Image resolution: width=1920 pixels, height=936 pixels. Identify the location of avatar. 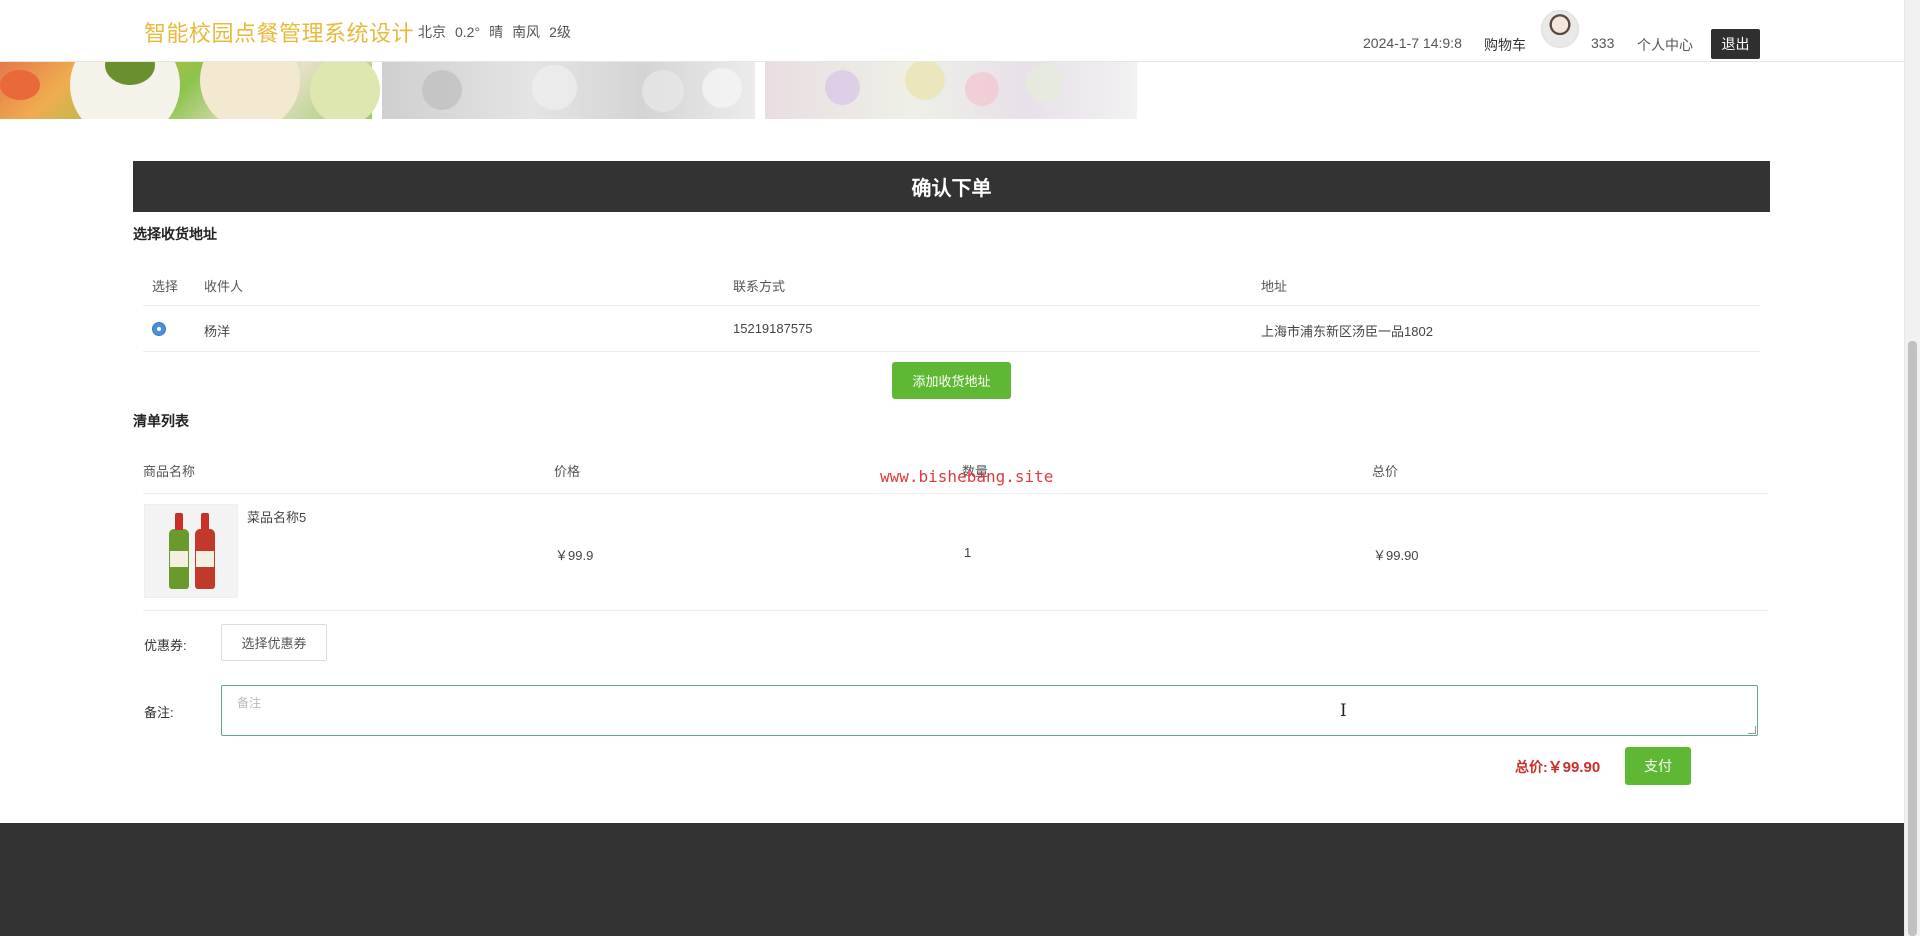
(1560, 29).